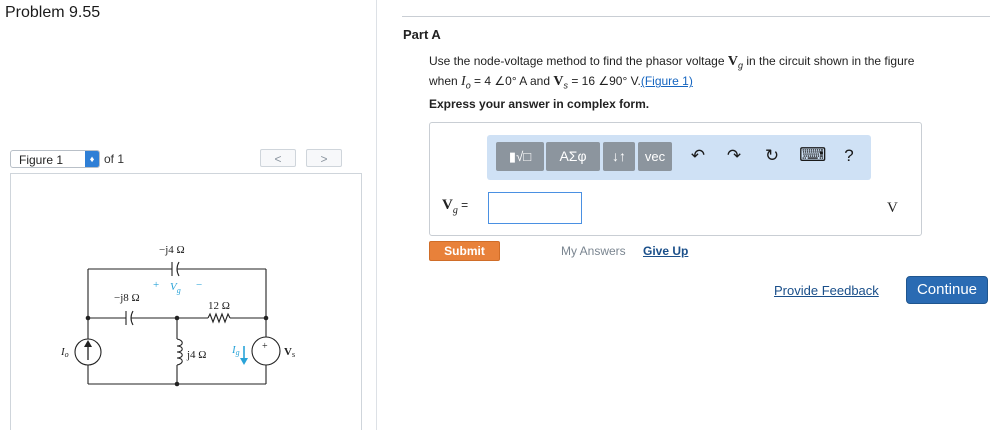 This screenshot has width=1002, height=431. I want to click on inductor-label: j4 Ω, so click(196, 355).